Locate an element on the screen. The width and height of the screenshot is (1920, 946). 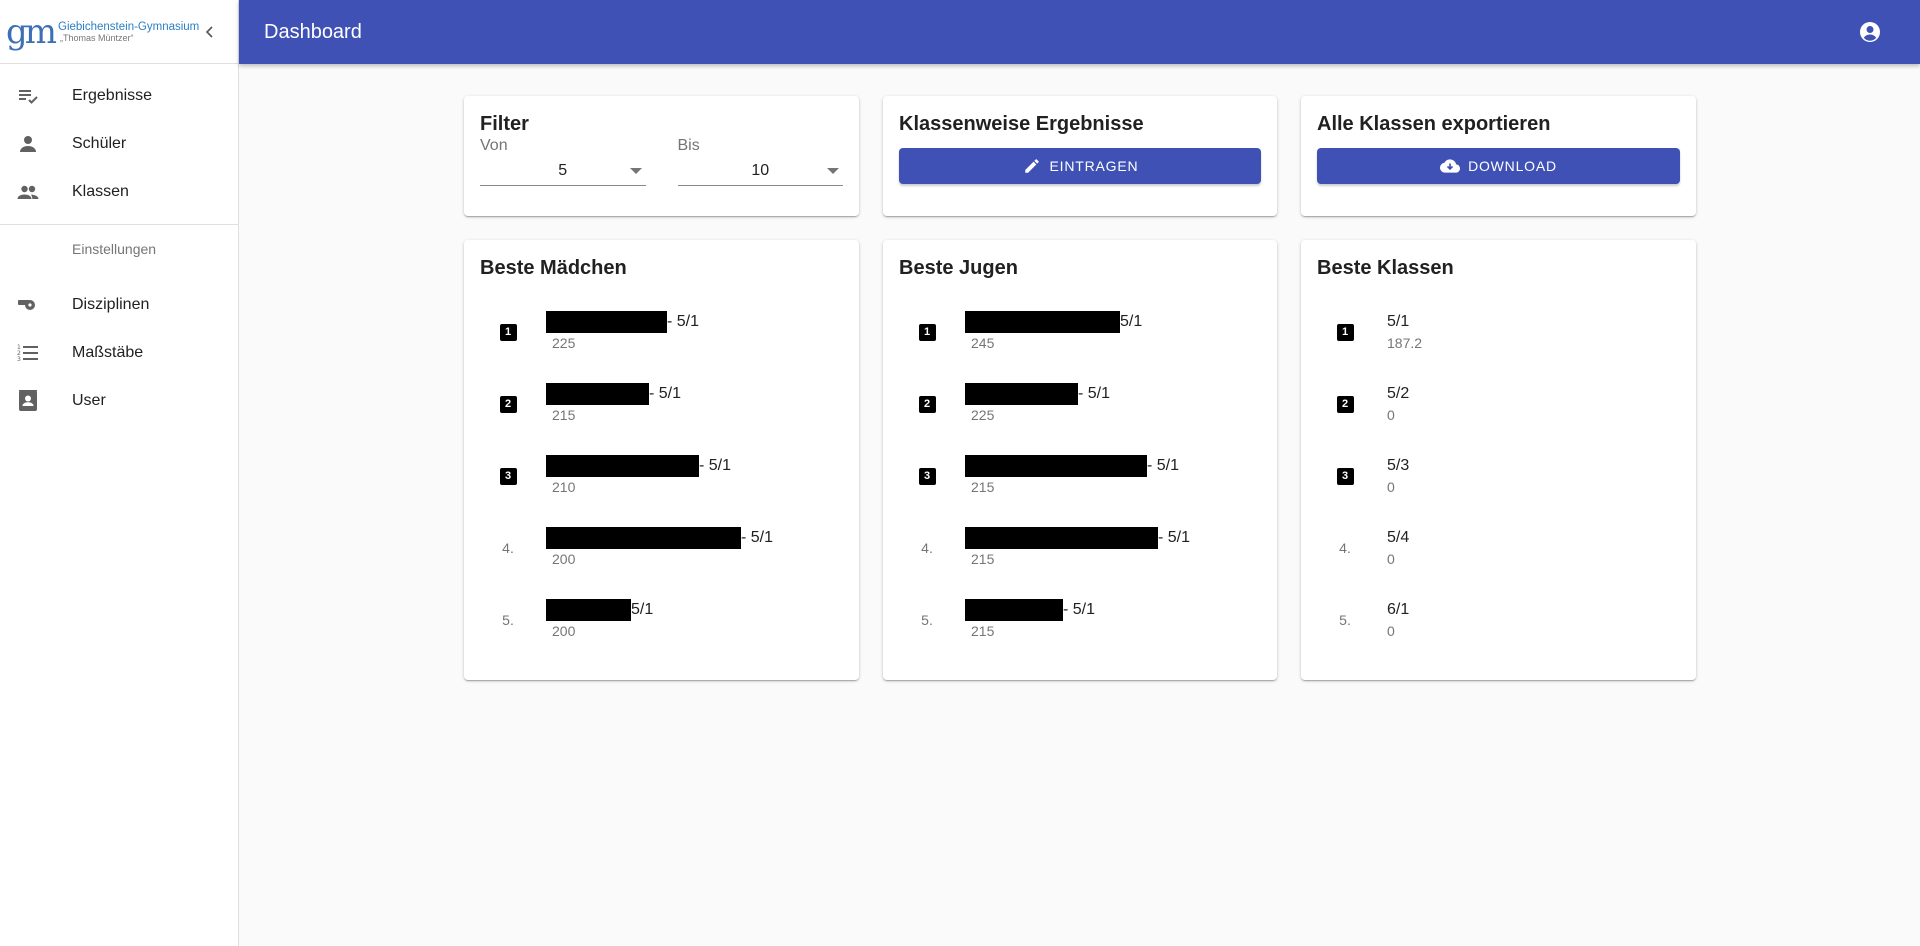
card-title: Alle Klassen exportieren is located at coordinates (1434, 124).